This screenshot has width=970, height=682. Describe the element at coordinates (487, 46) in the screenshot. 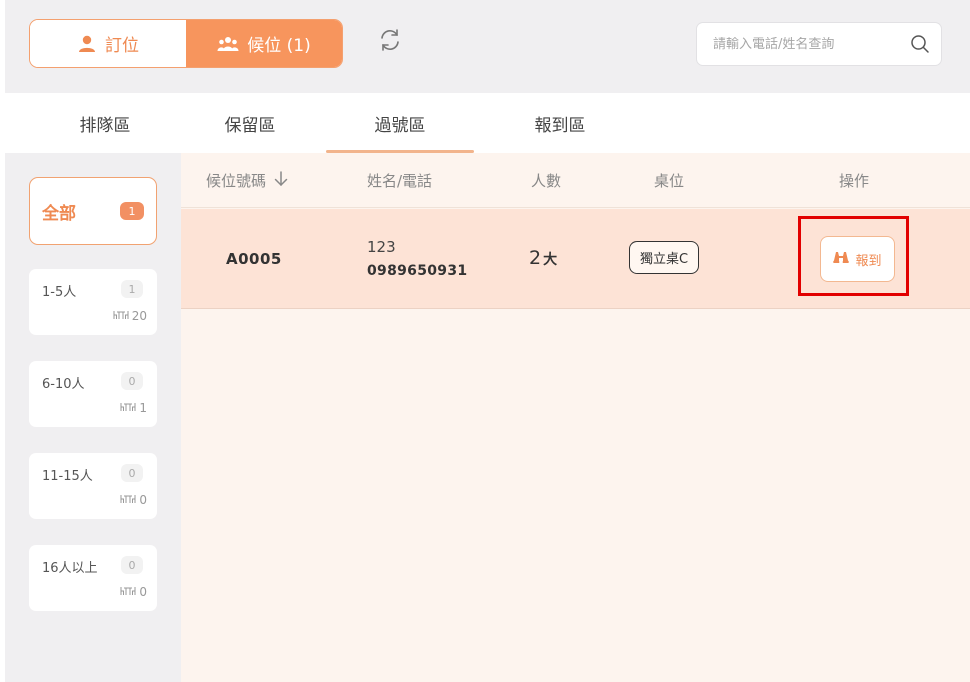

I see `top-bar: 訂位 候位 (1)` at that location.